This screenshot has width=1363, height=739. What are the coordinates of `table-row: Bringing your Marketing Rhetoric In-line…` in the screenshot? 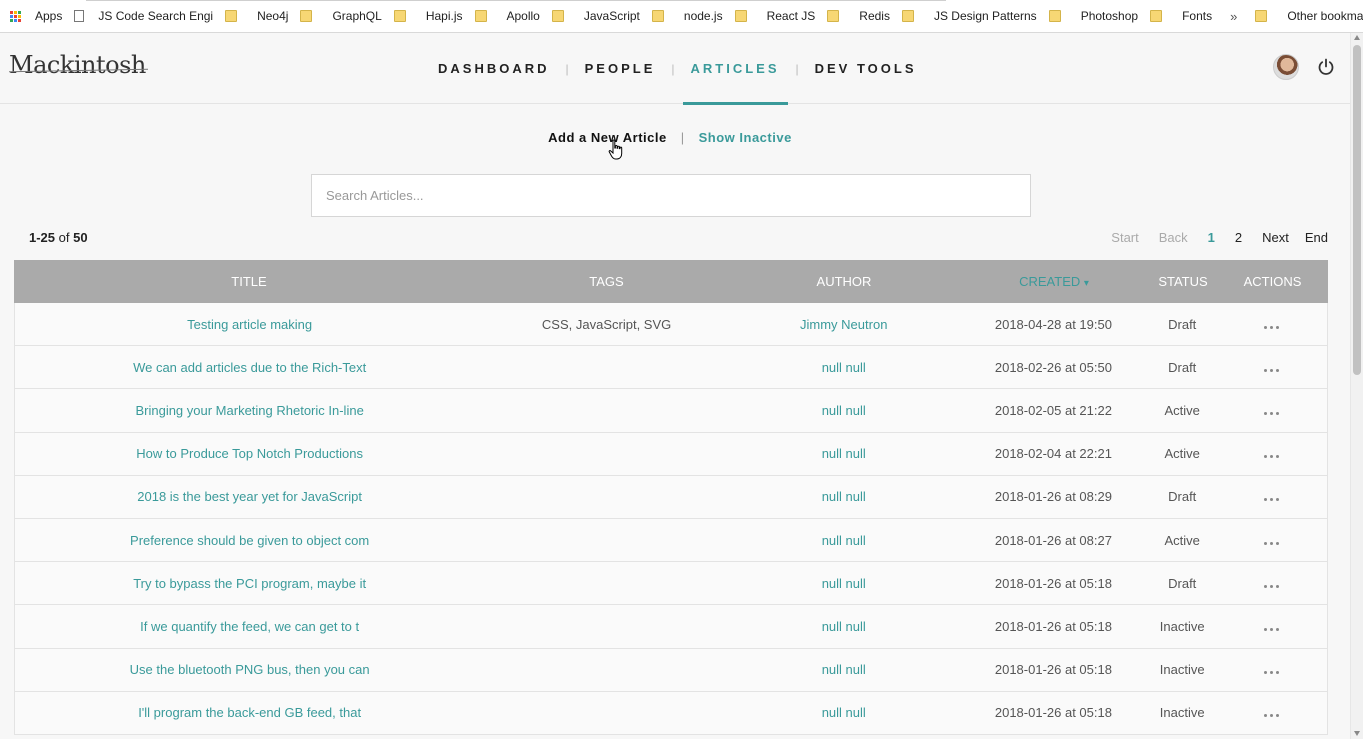 It's located at (671, 411).